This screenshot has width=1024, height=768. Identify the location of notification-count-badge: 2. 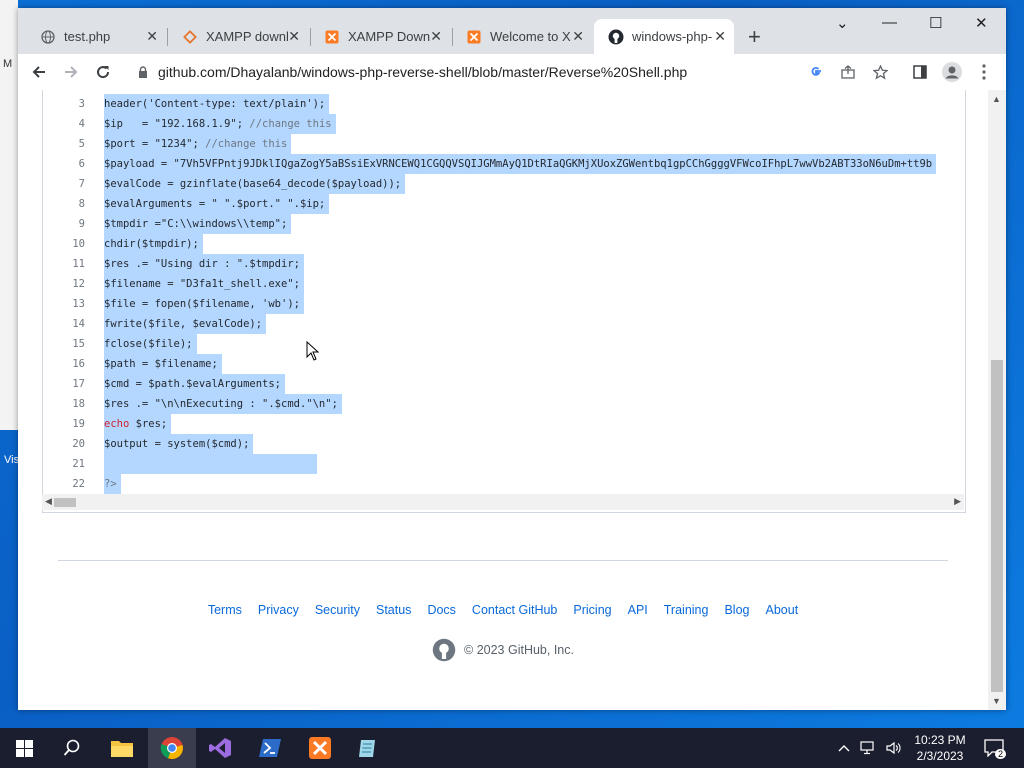
(1001, 754).